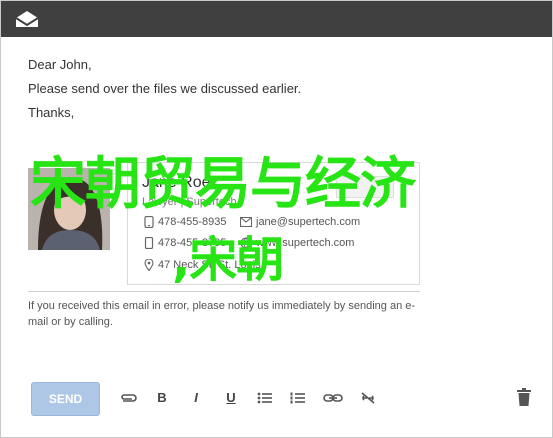  I want to click on send-button: SEND, so click(65, 399).